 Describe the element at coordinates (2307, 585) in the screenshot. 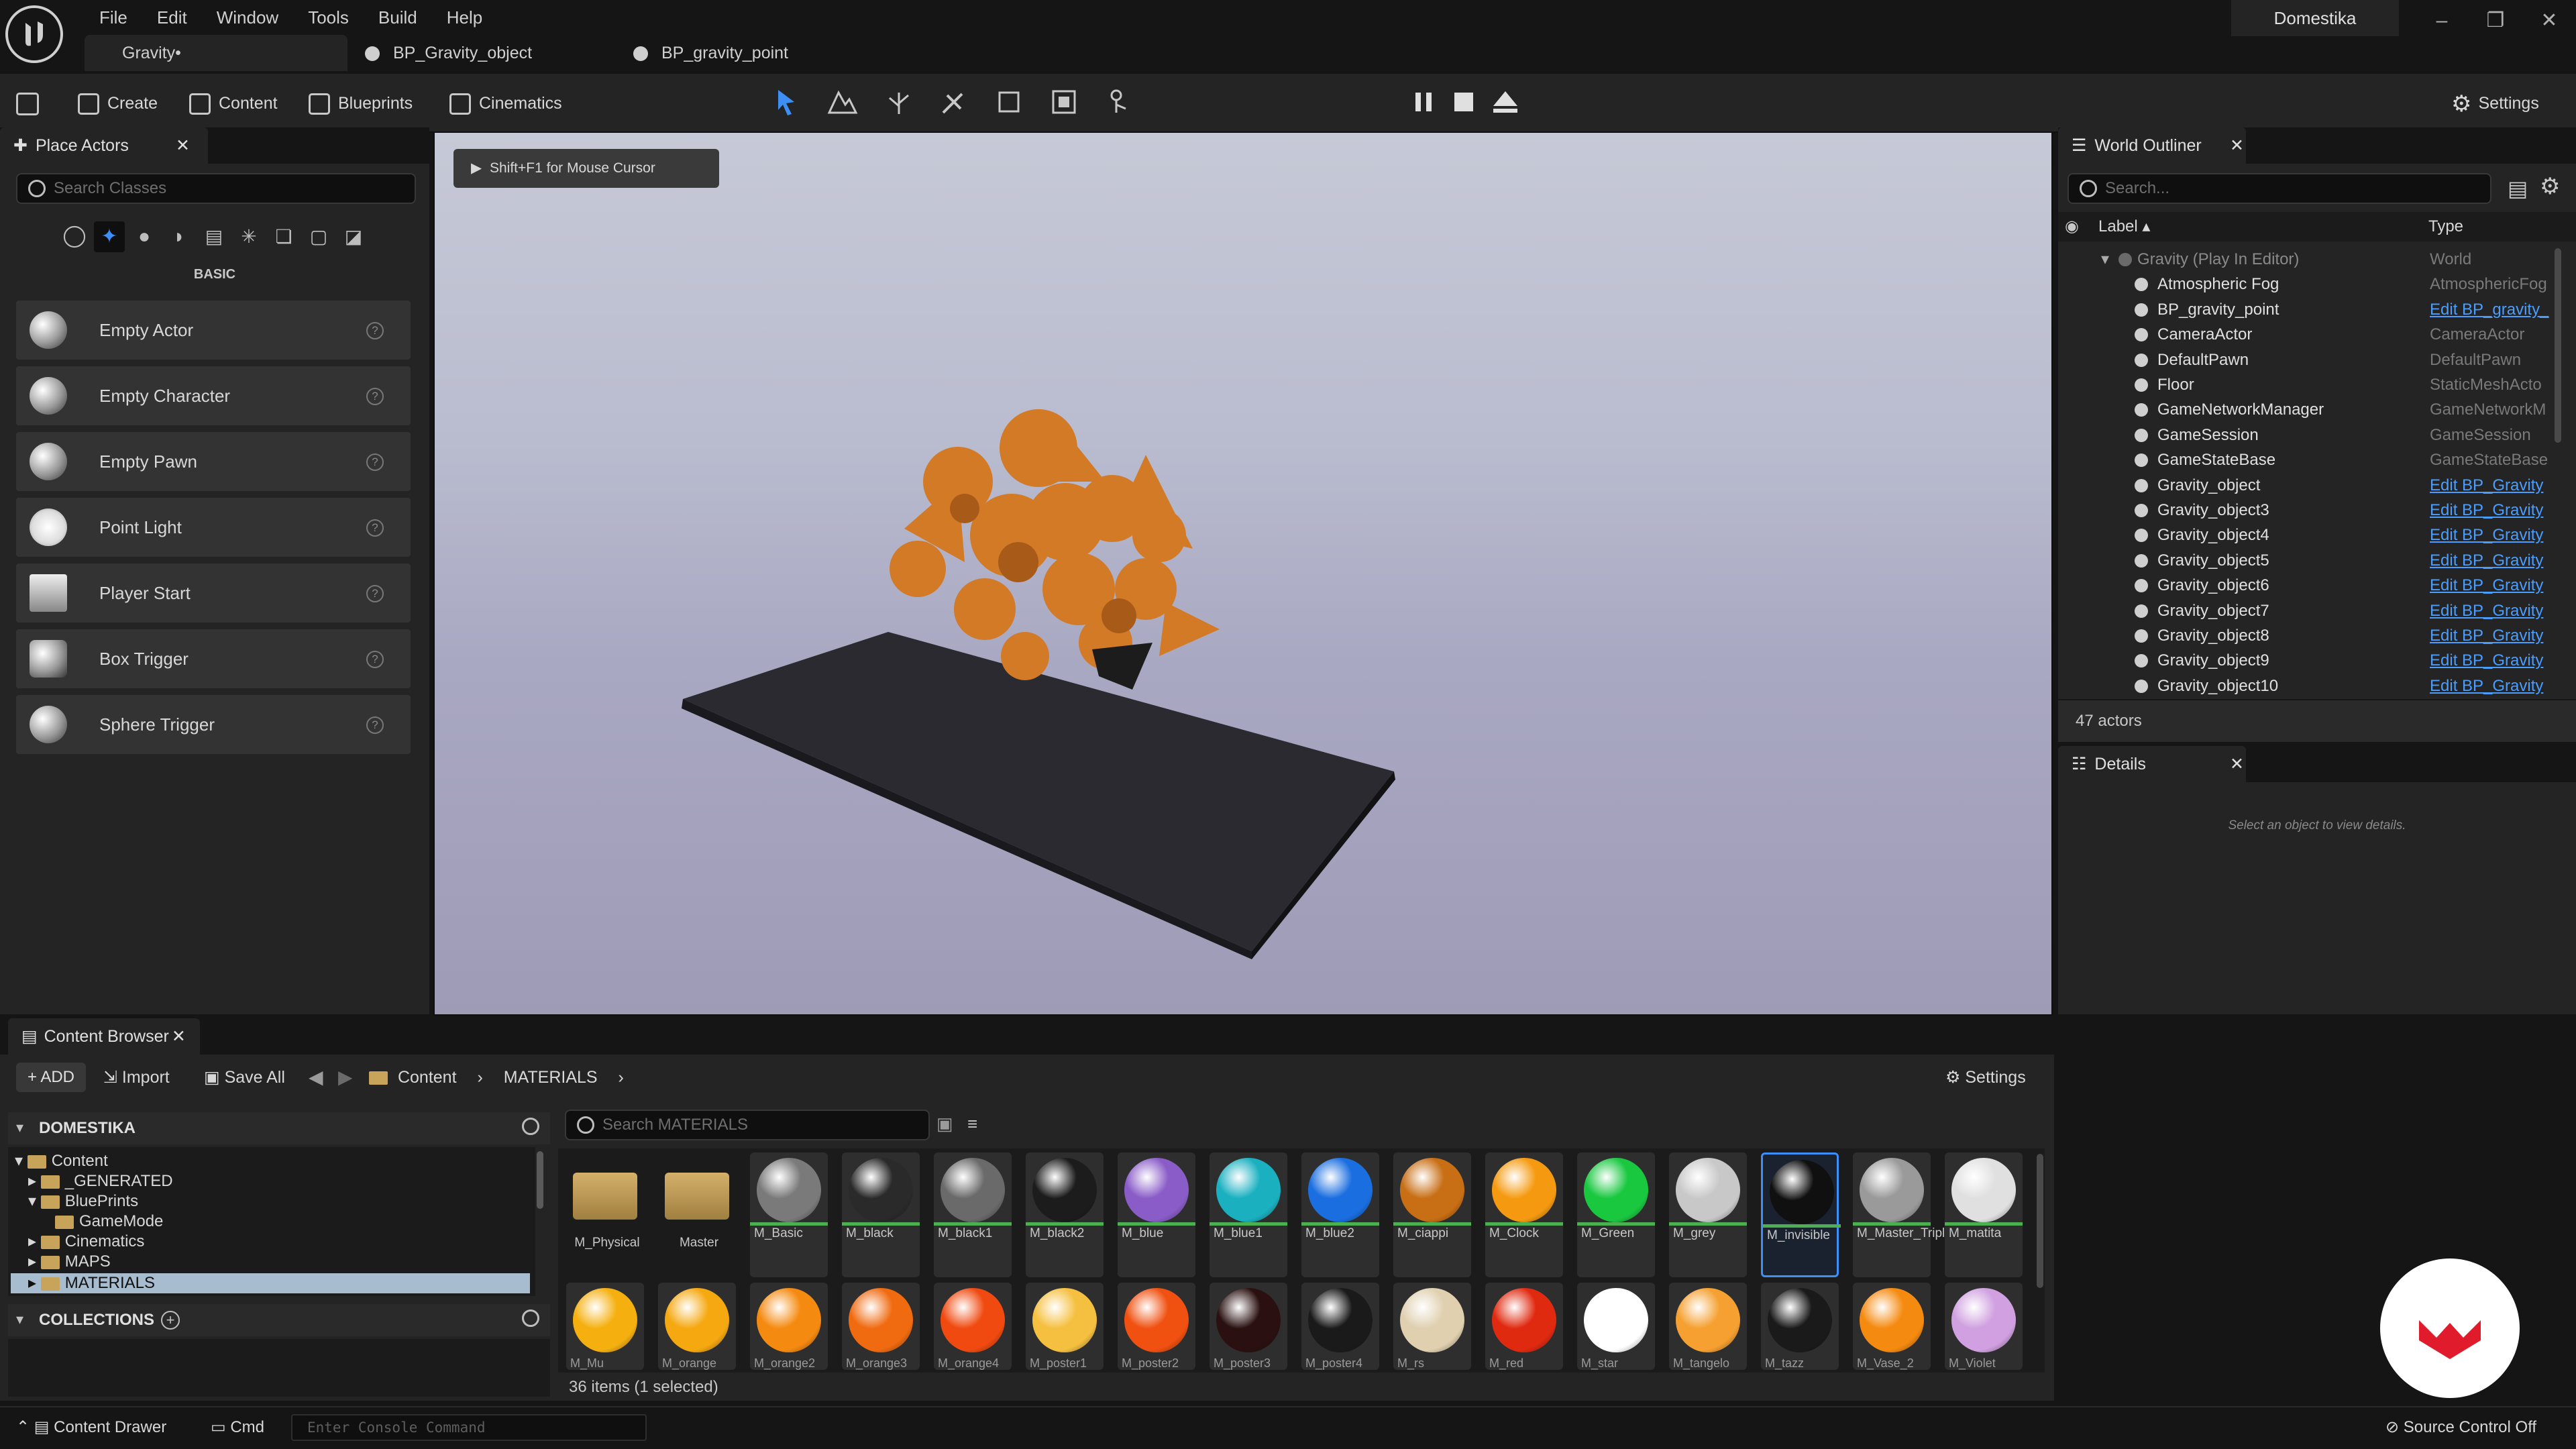

I see `outliner-row: Gravity_object6 Edit BP_Gravity` at that location.